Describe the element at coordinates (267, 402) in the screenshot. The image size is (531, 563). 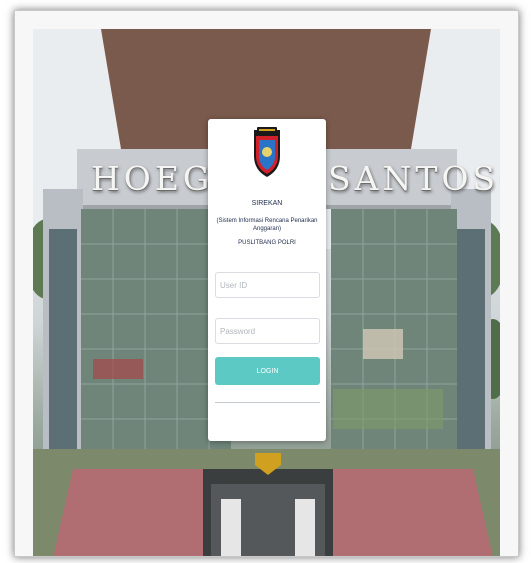
I see `form-divider` at that location.